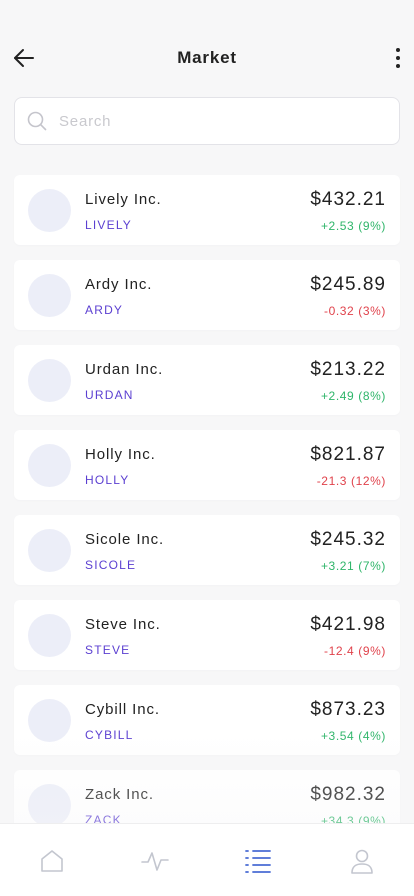 Image resolution: width=414 pixels, height=896 pixels. What do you see at coordinates (104, 310) in the screenshot?
I see `ticker-symbol: ARDY` at bounding box center [104, 310].